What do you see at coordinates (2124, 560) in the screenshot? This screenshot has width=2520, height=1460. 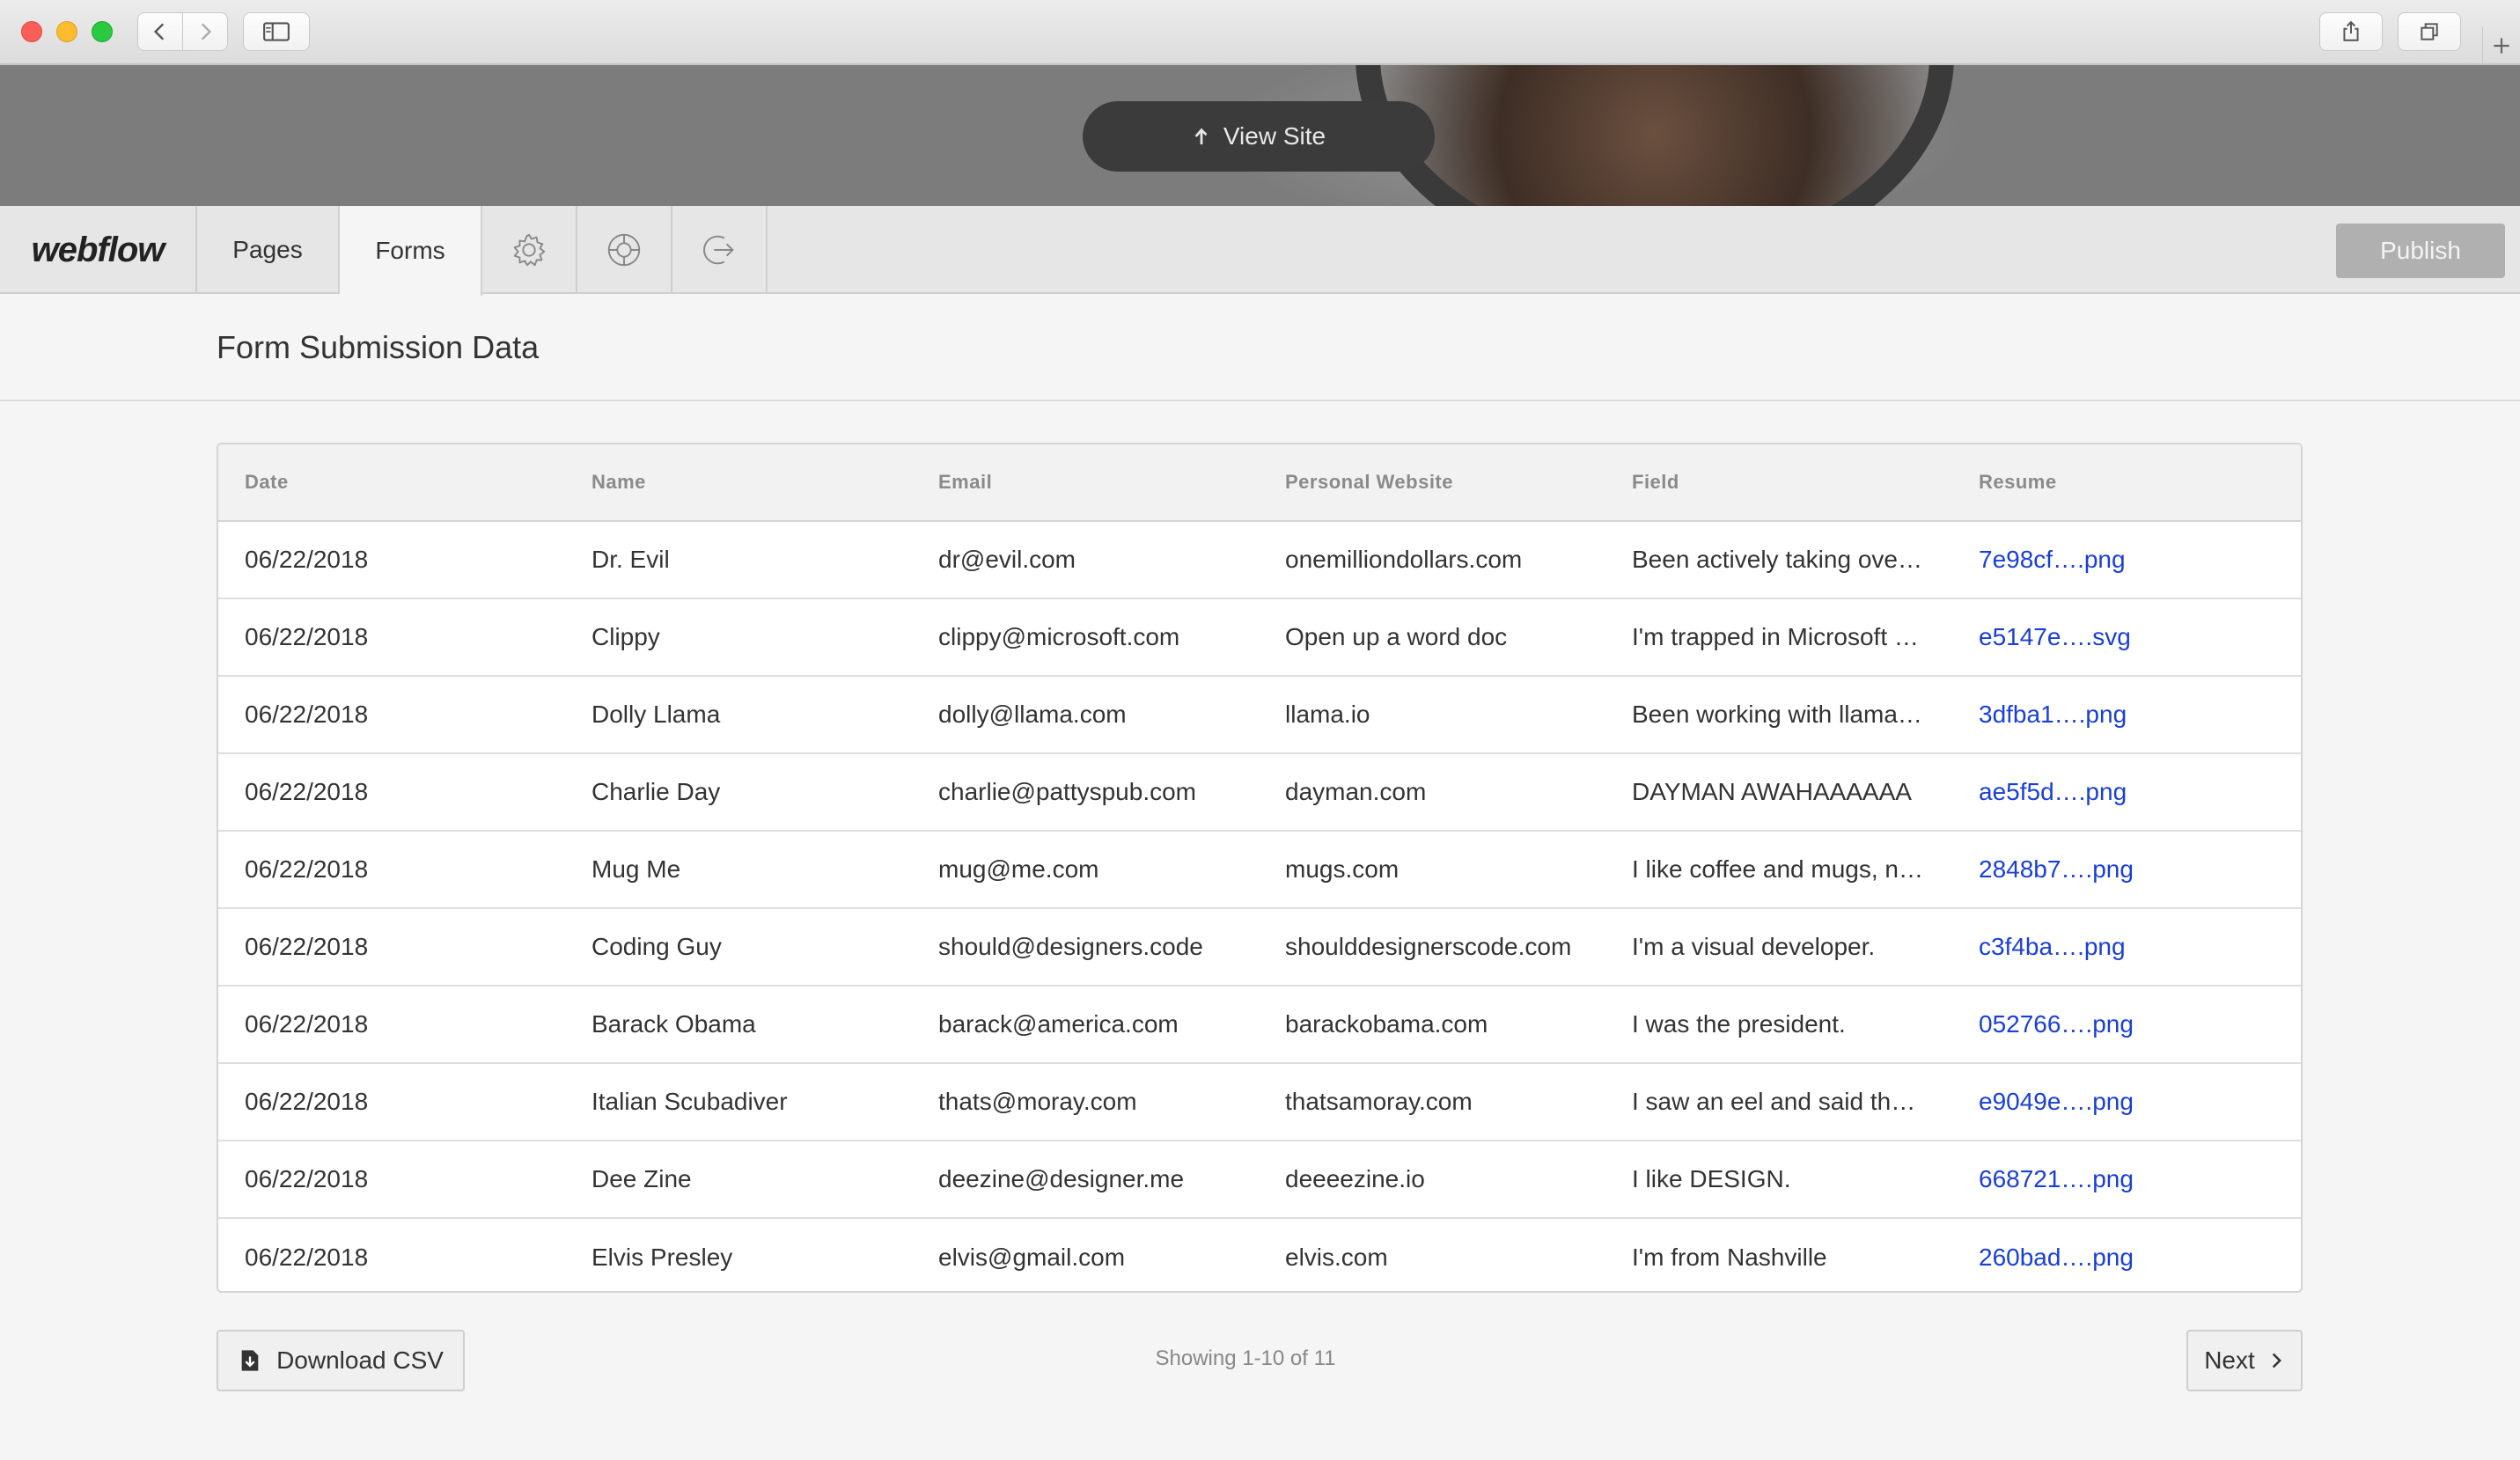 I see `resume-file-link: 7e98cf….png` at bounding box center [2124, 560].